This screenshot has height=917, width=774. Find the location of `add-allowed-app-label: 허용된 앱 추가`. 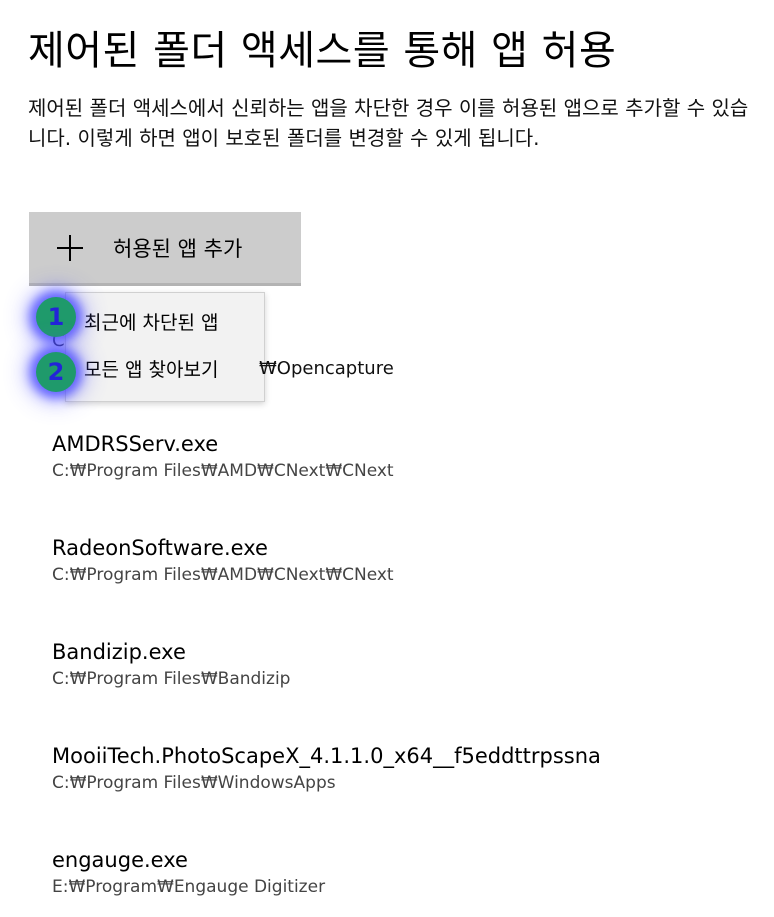

add-allowed-app-label: 허용된 앱 추가 is located at coordinates (178, 248).